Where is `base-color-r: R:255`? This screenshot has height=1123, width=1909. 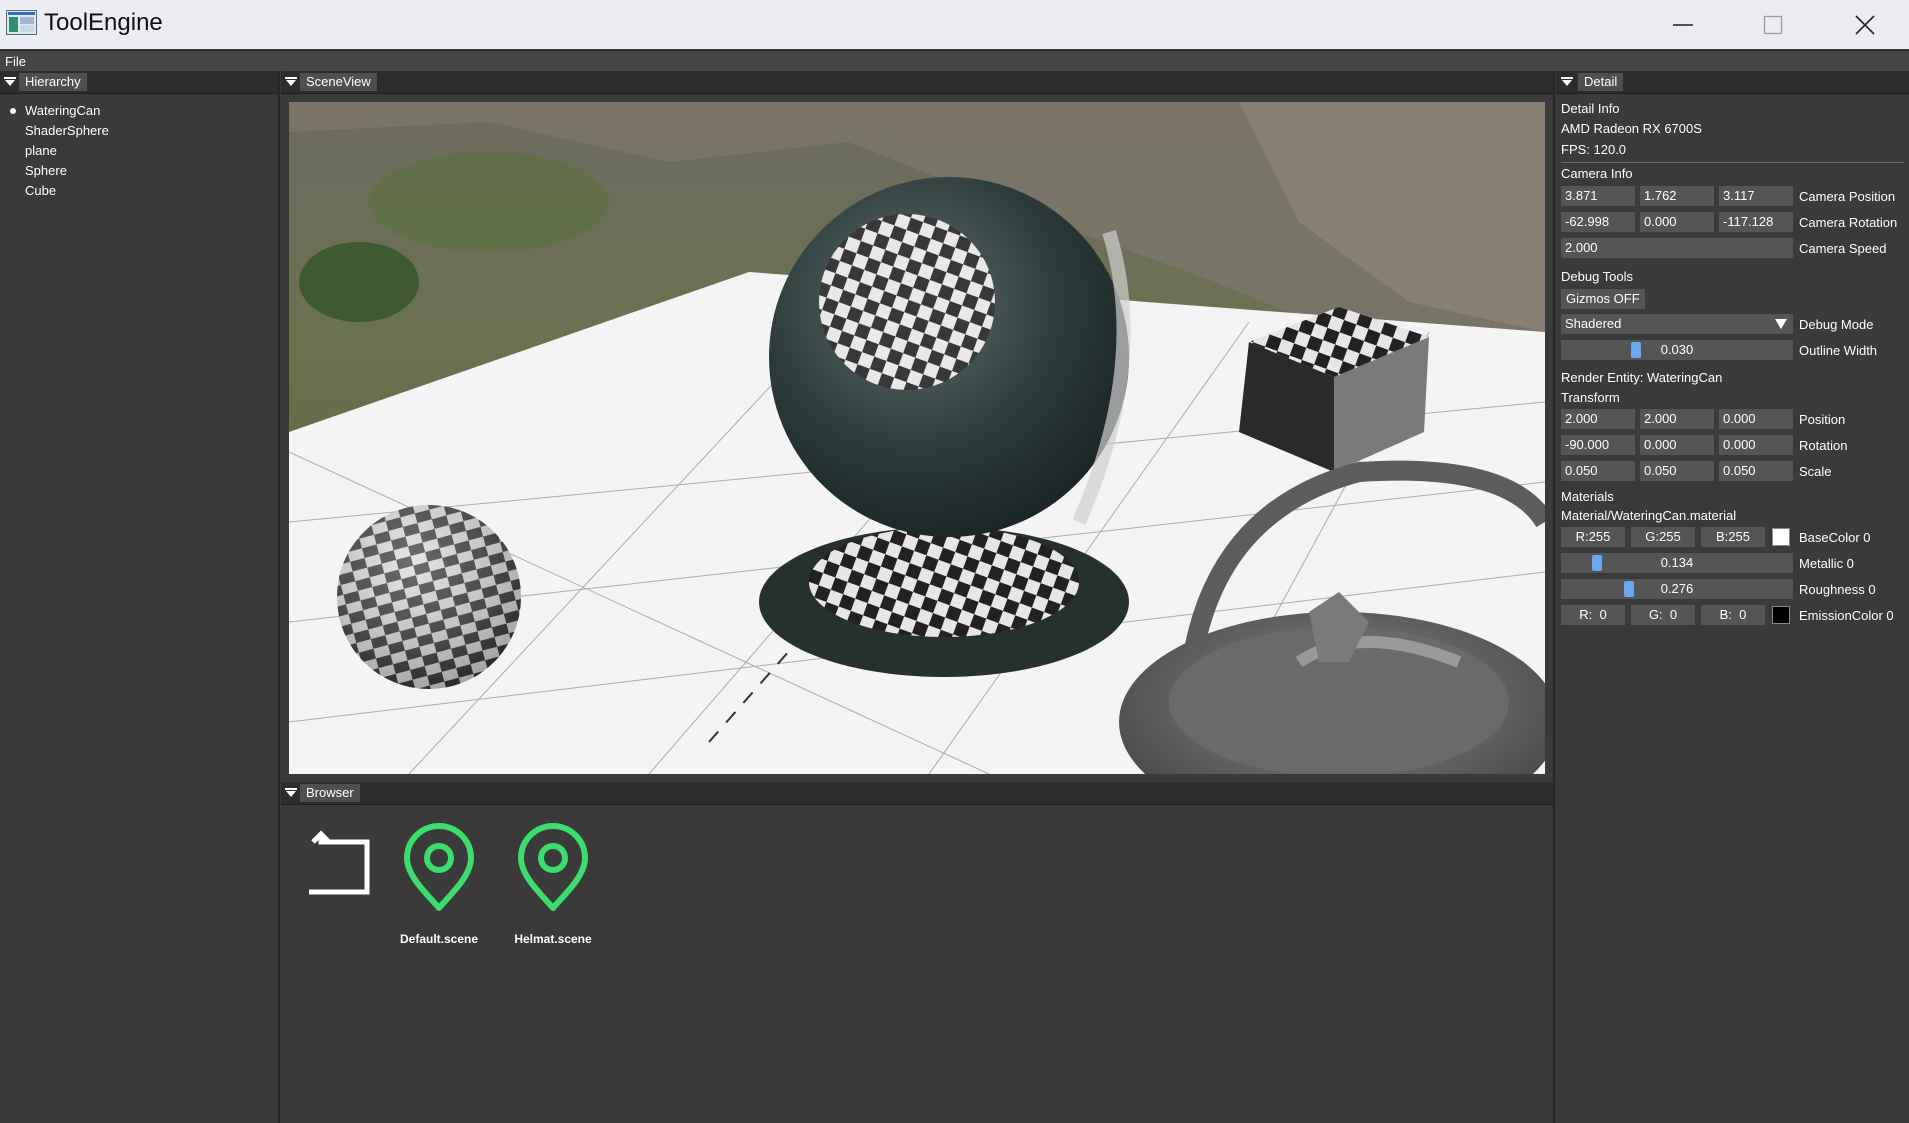
base-color-r: R:255 is located at coordinates (1593, 537).